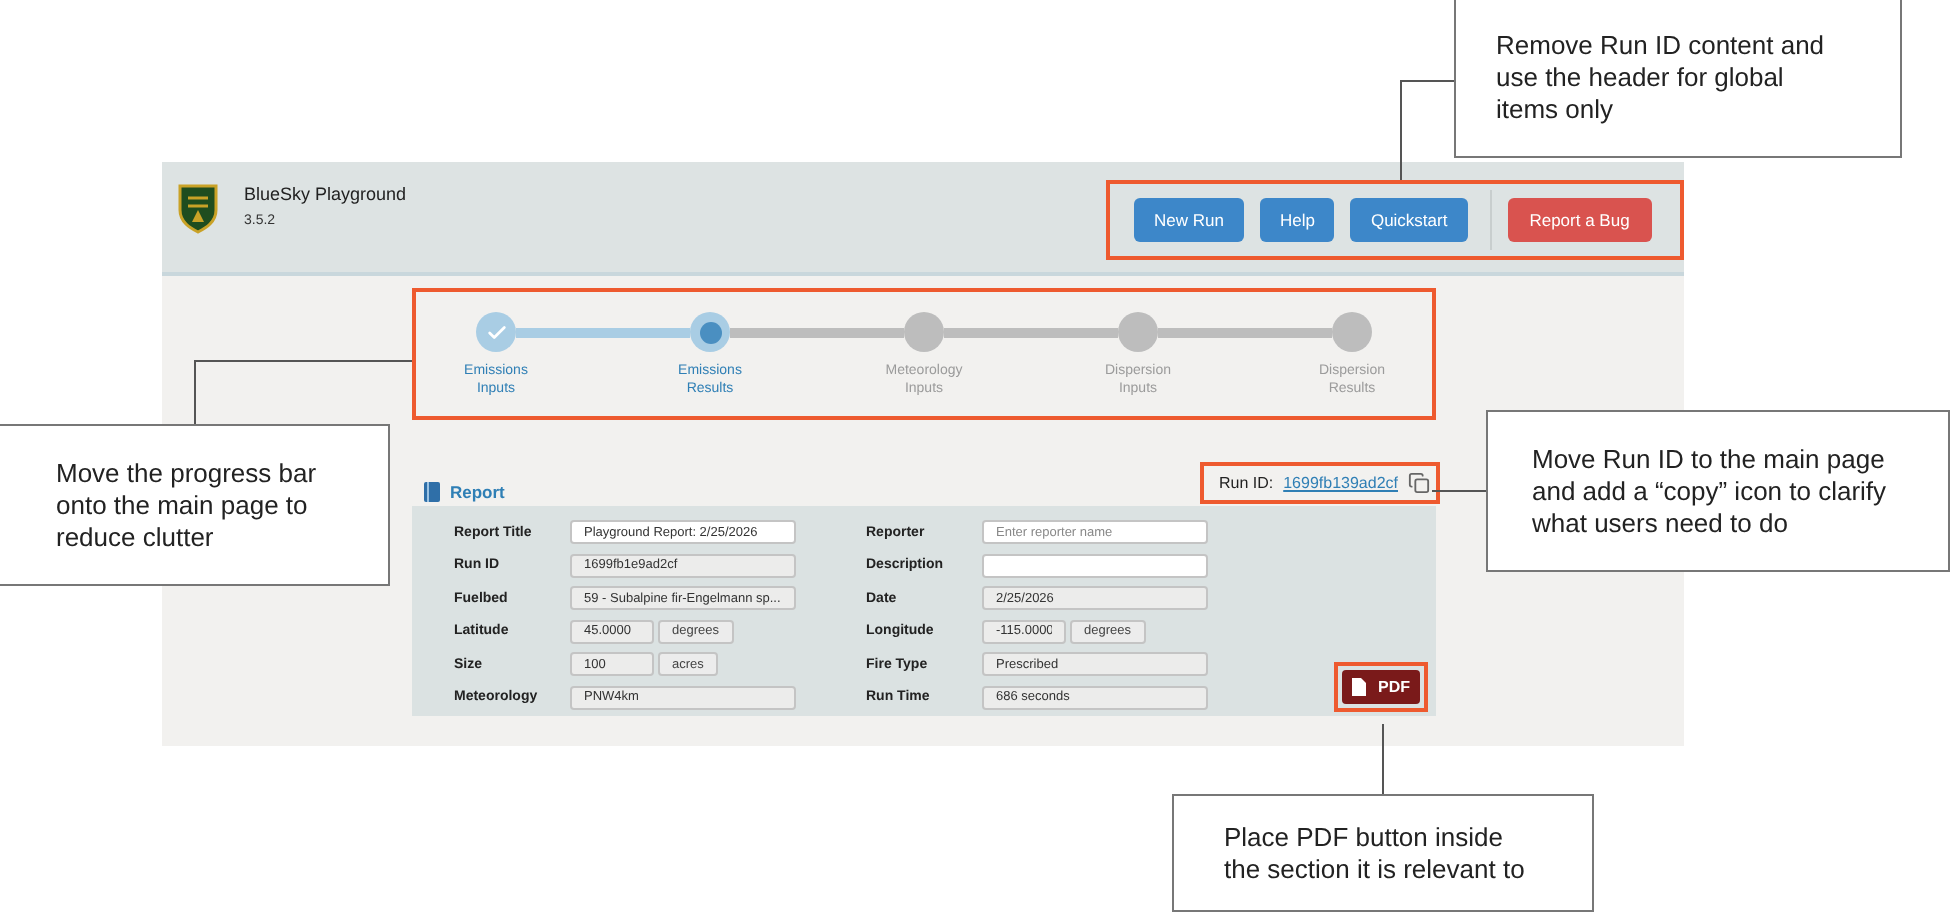  Describe the element at coordinates (1383, 853) in the screenshot. I see `annotation-callout: Place PDF button inside the section it is relevant to` at that location.